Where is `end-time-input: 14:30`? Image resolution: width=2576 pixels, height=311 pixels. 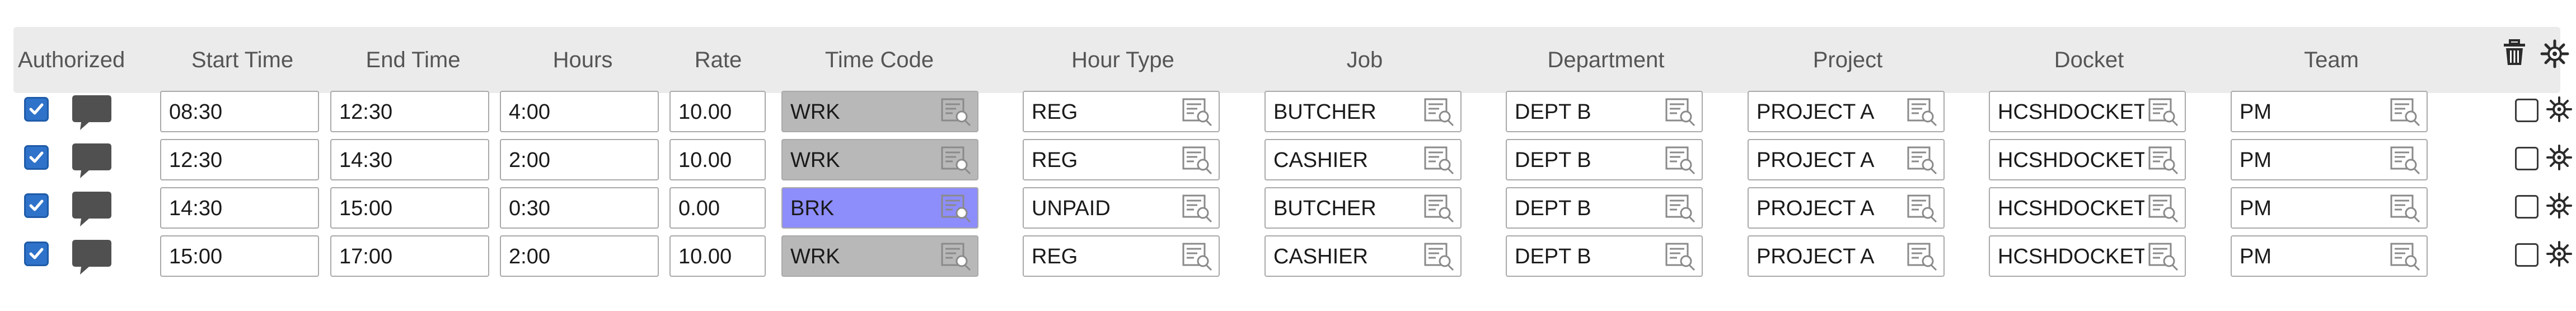
end-time-input: 14:30 is located at coordinates (410, 159).